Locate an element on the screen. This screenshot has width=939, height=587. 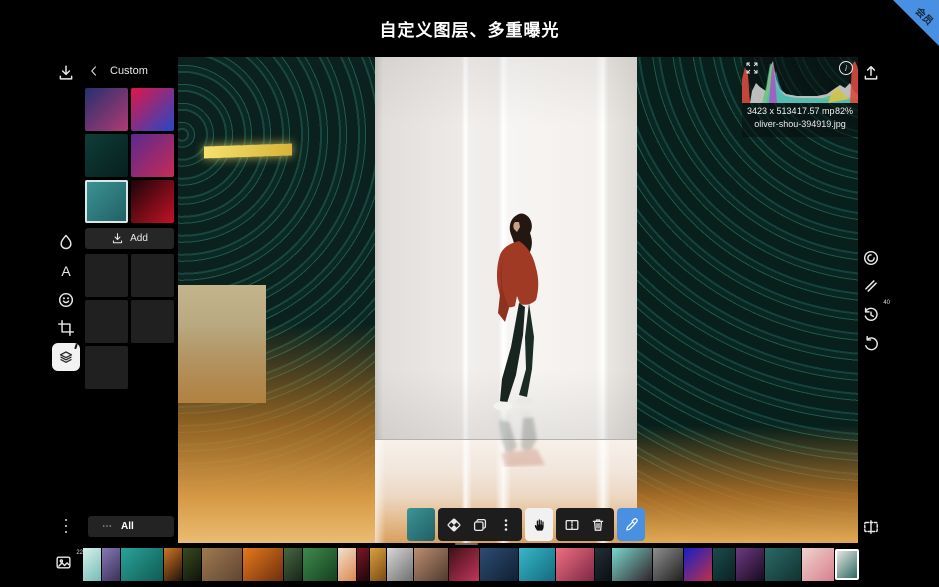
all-filter-button: ⋯ All is located at coordinates (131, 526).